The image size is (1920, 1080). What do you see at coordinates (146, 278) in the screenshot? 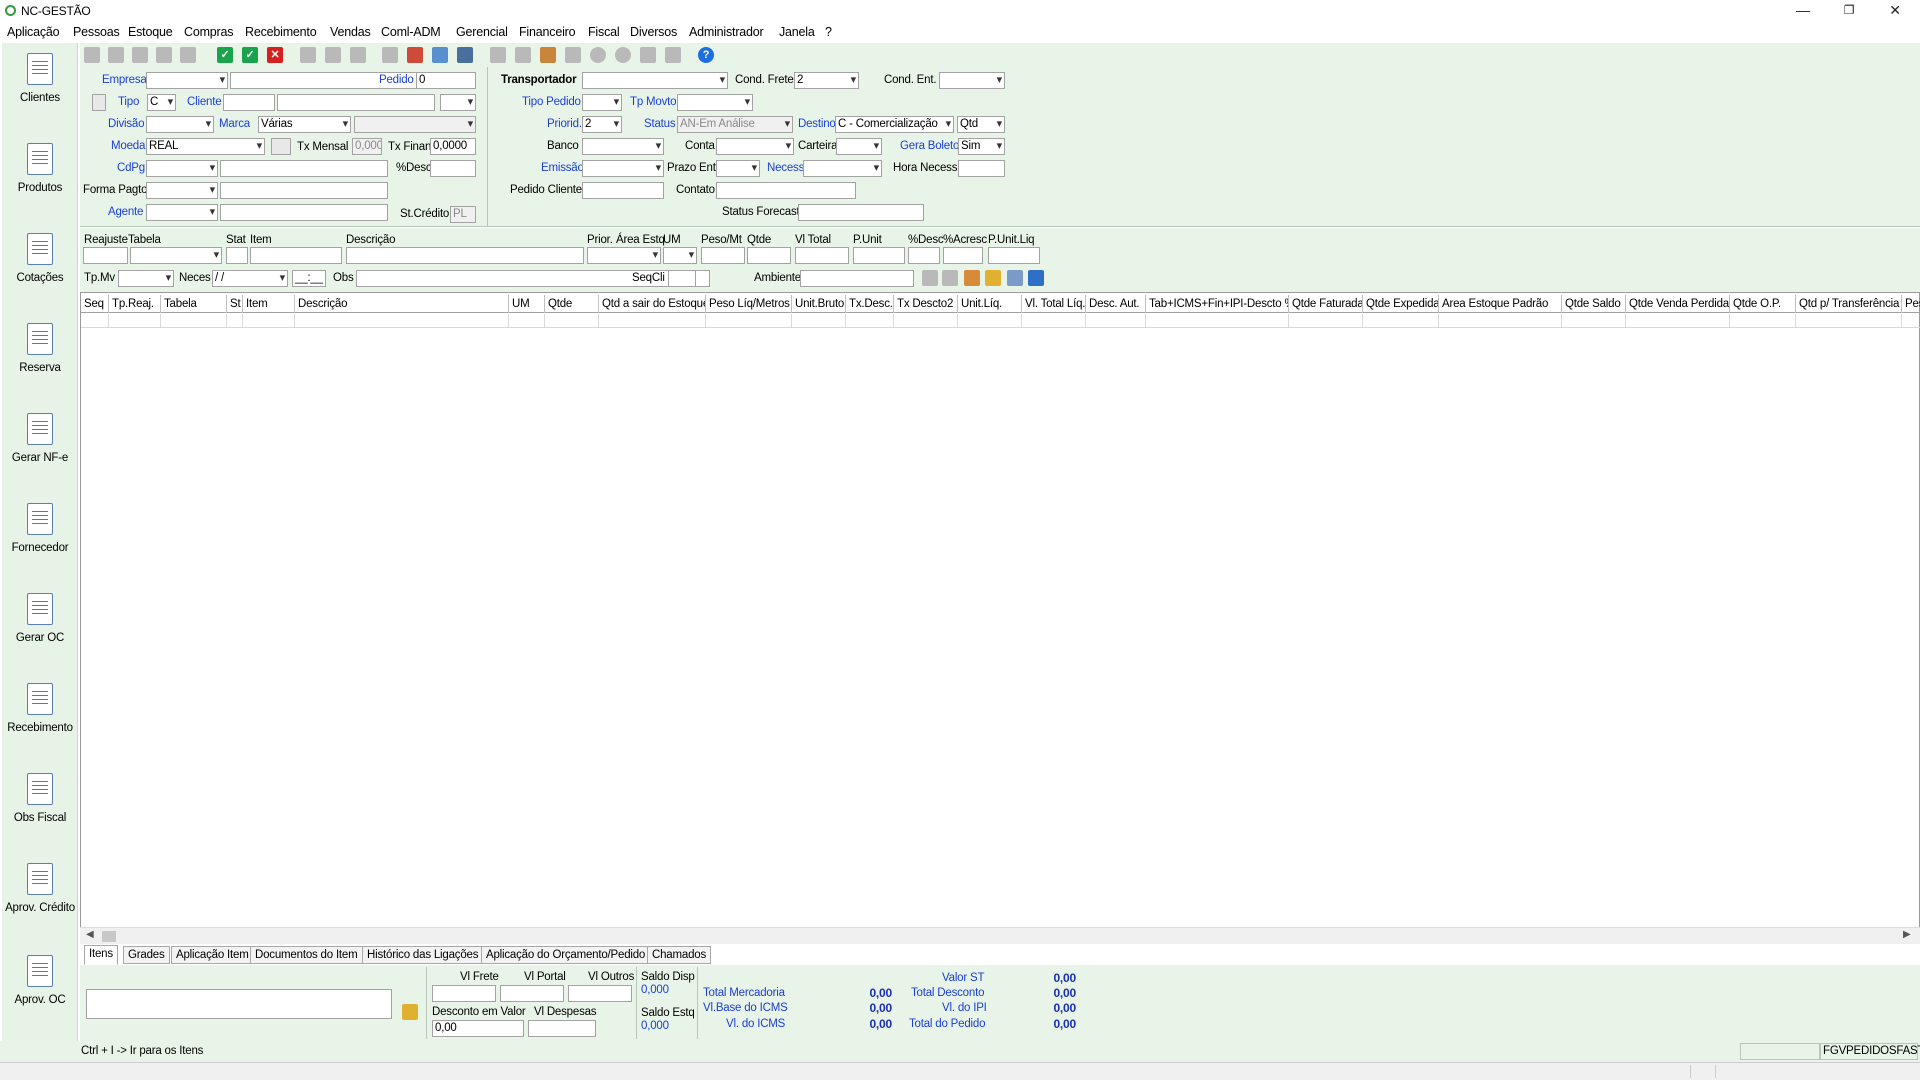
I see `tp-mv-select` at bounding box center [146, 278].